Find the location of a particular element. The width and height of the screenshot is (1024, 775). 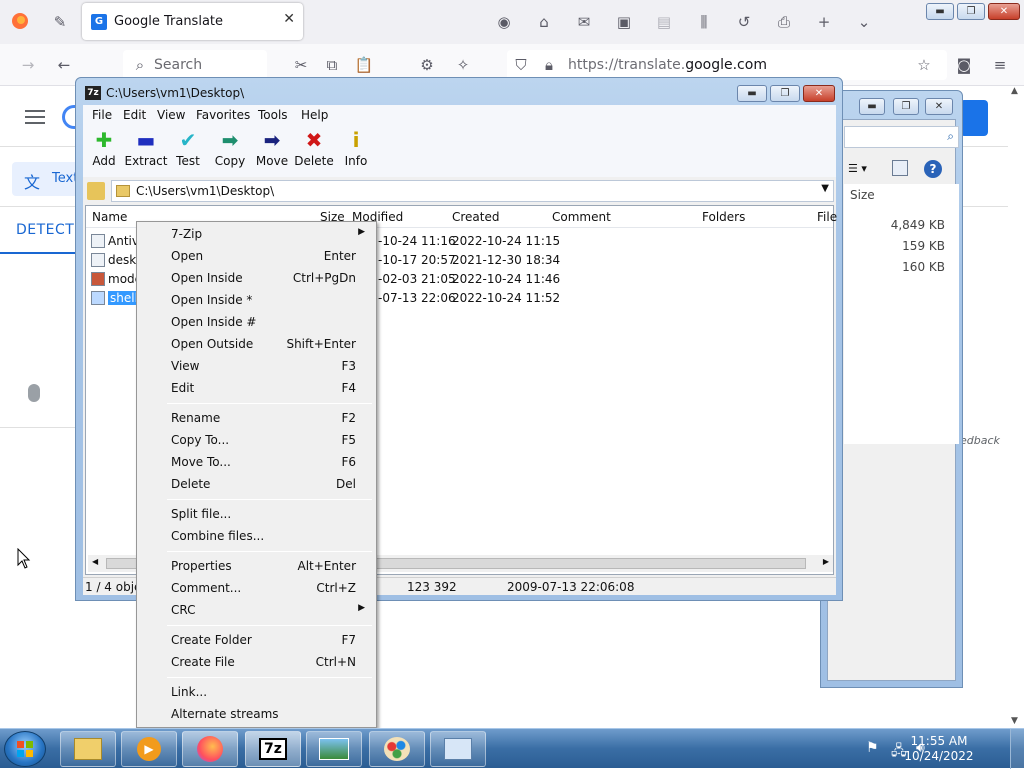

menu-item-comment: Comment... Ctrl+Z is located at coordinates (257, 588).